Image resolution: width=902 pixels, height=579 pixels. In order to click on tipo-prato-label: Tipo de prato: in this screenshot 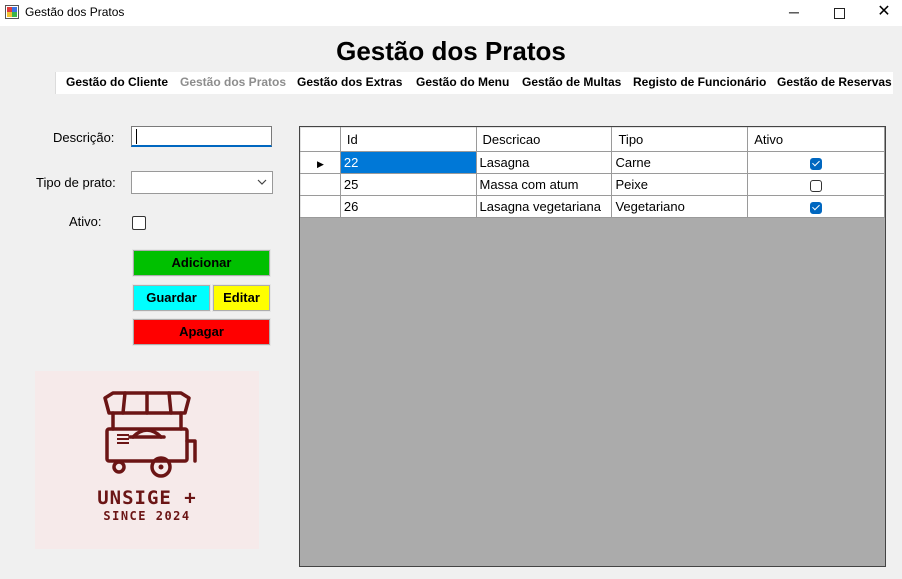, I will do `click(76, 182)`.